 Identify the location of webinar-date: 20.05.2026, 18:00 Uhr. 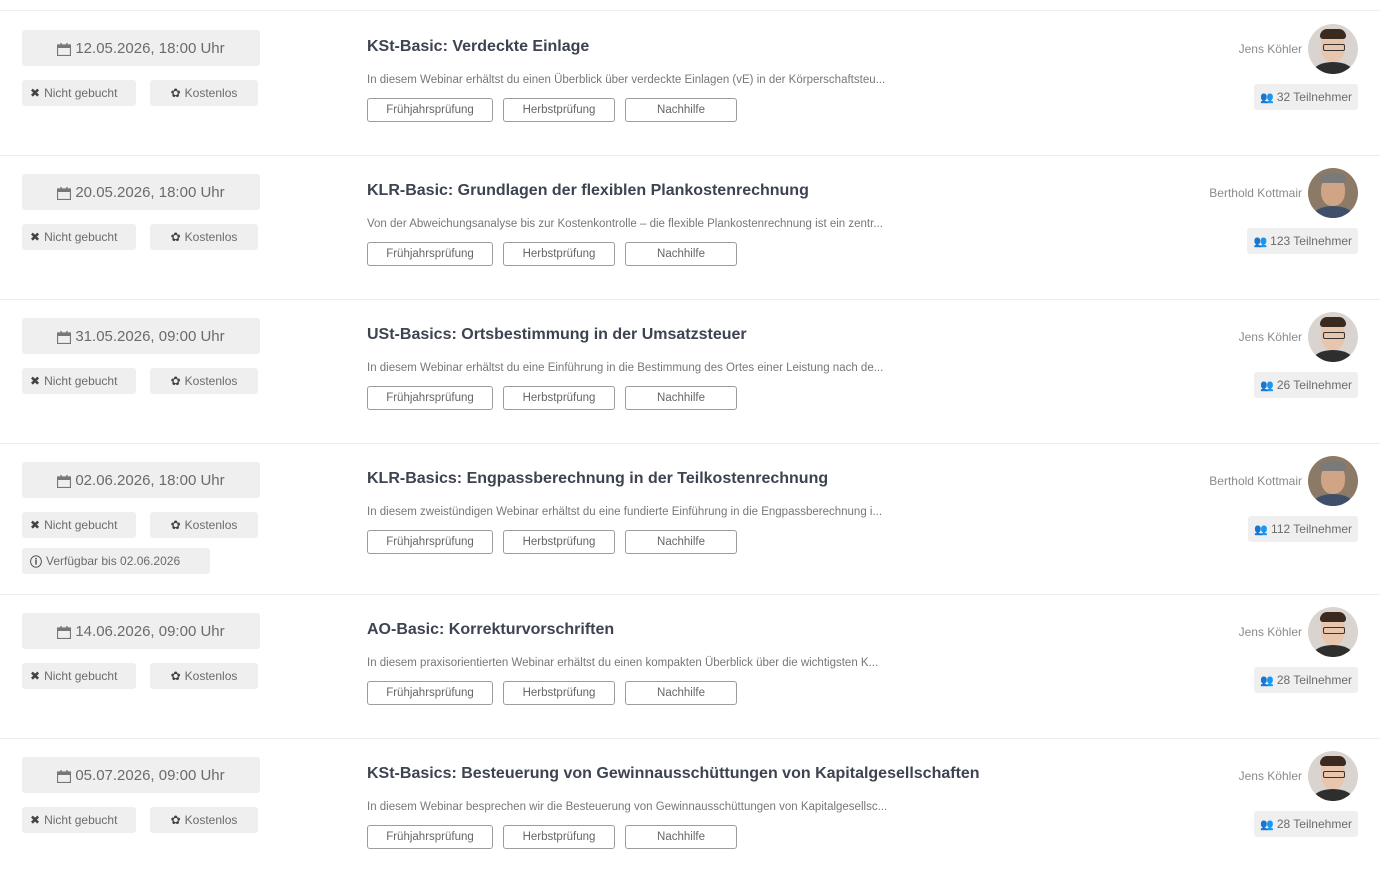
(150, 192).